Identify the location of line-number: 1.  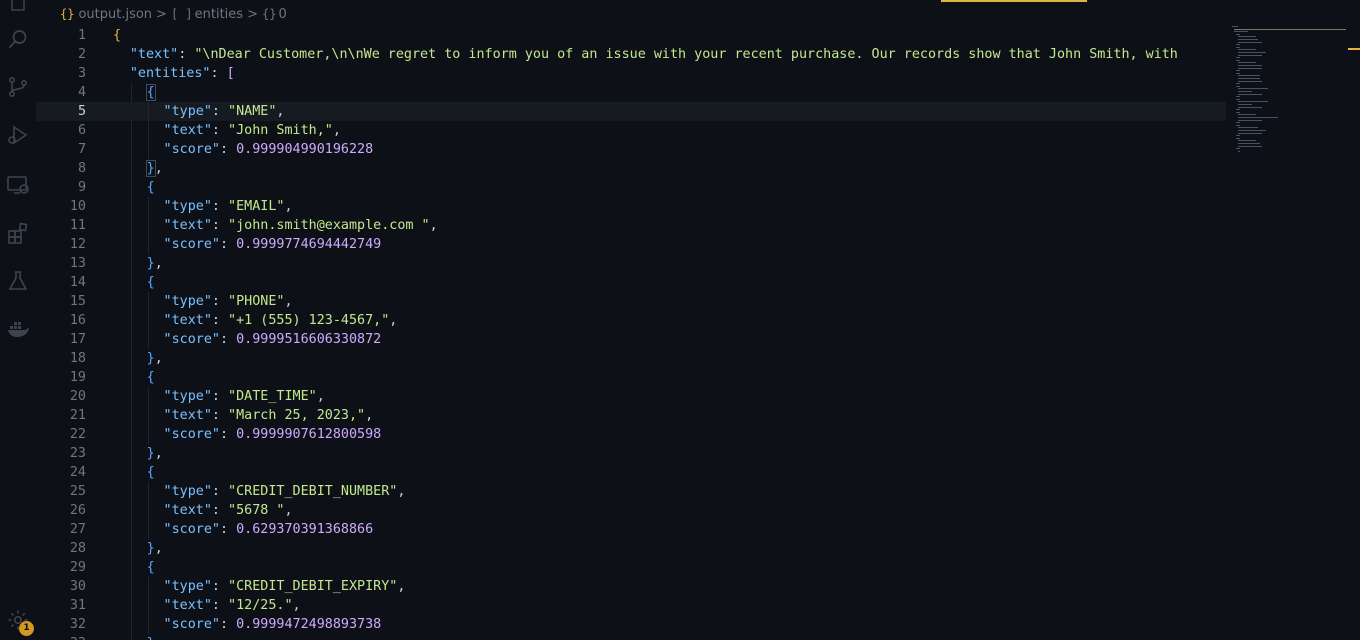
(81, 35).